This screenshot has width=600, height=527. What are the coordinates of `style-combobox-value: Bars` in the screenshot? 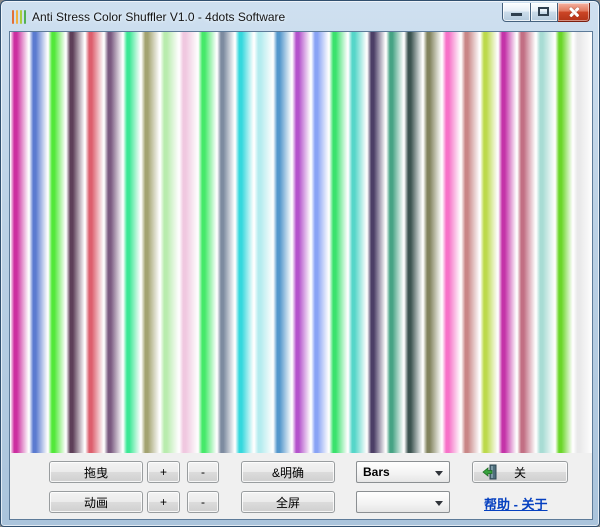 It's located at (376, 472).